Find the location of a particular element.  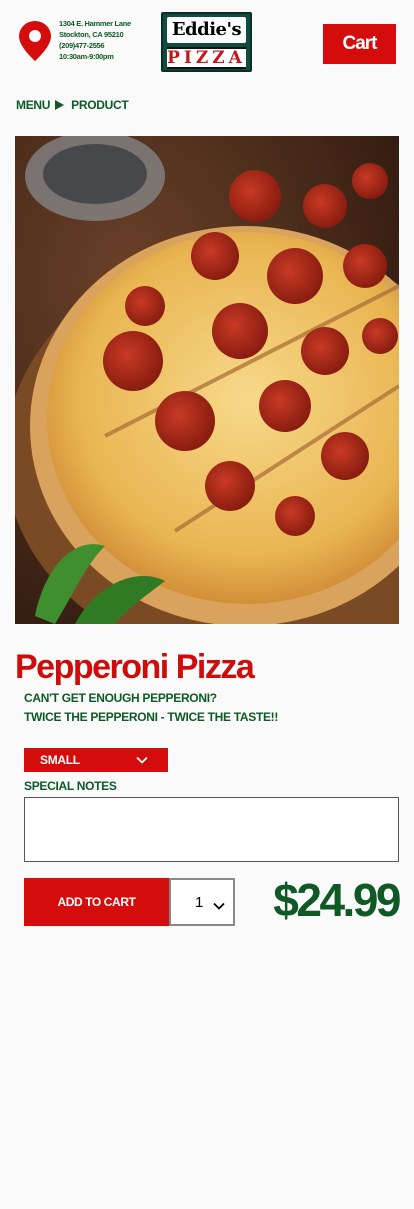

location-pin-icon is located at coordinates (35, 41).